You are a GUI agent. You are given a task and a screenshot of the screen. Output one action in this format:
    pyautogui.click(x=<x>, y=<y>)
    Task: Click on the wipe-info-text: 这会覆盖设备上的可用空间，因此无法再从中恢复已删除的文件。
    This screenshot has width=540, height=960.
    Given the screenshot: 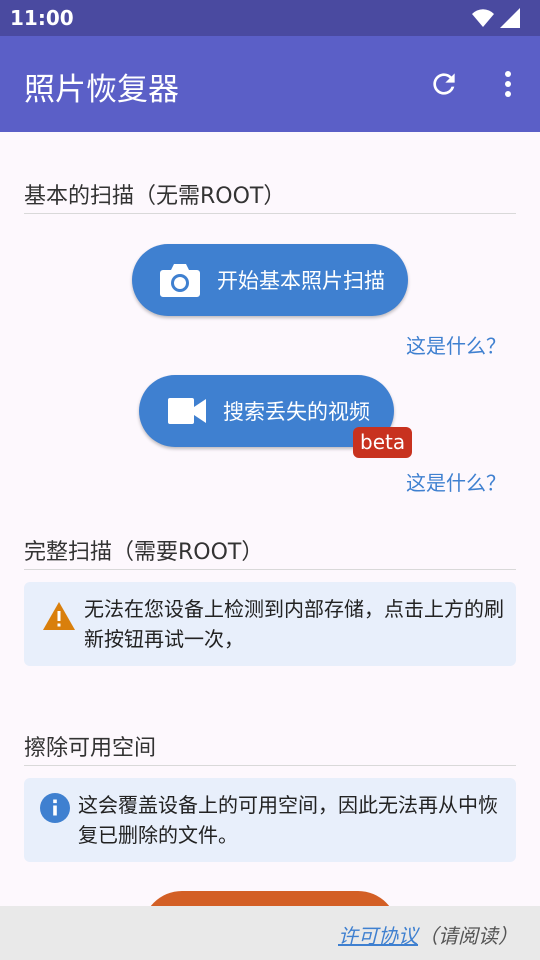 What is the action you would take?
    pyautogui.click(x=288, y=820)
    